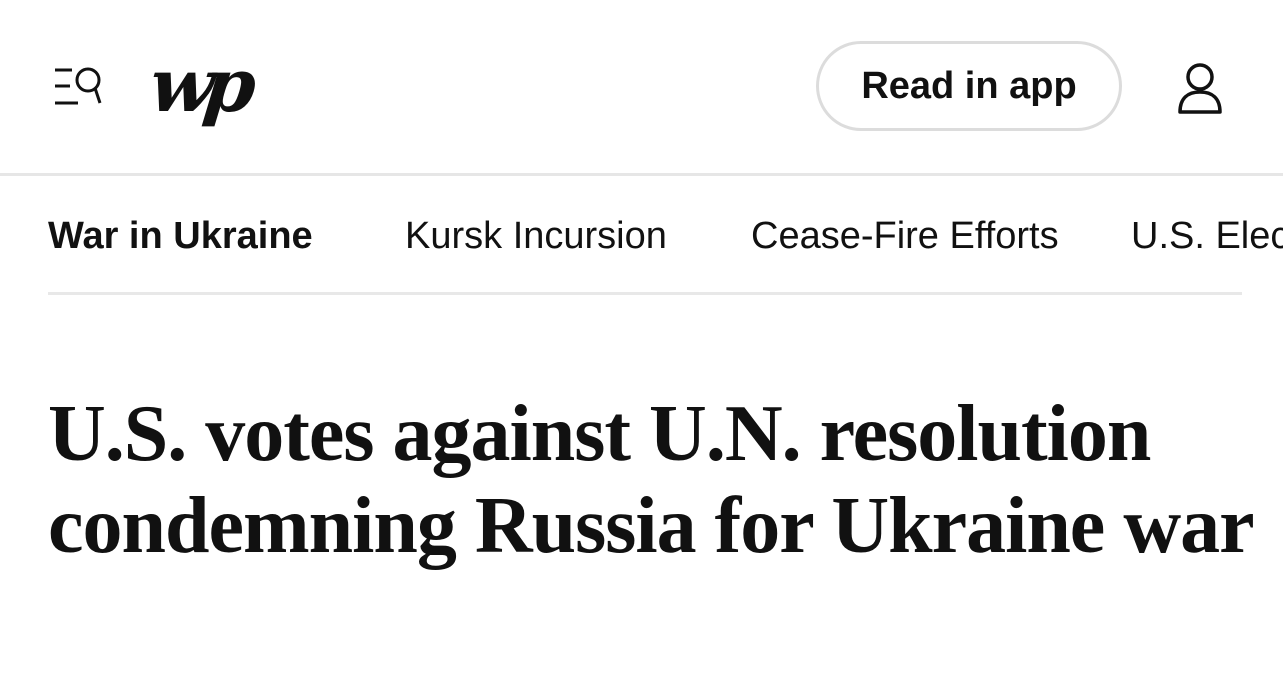  I want to click on nav-item-kursk-incursion: Kursk Incursion, so click(536, 236).